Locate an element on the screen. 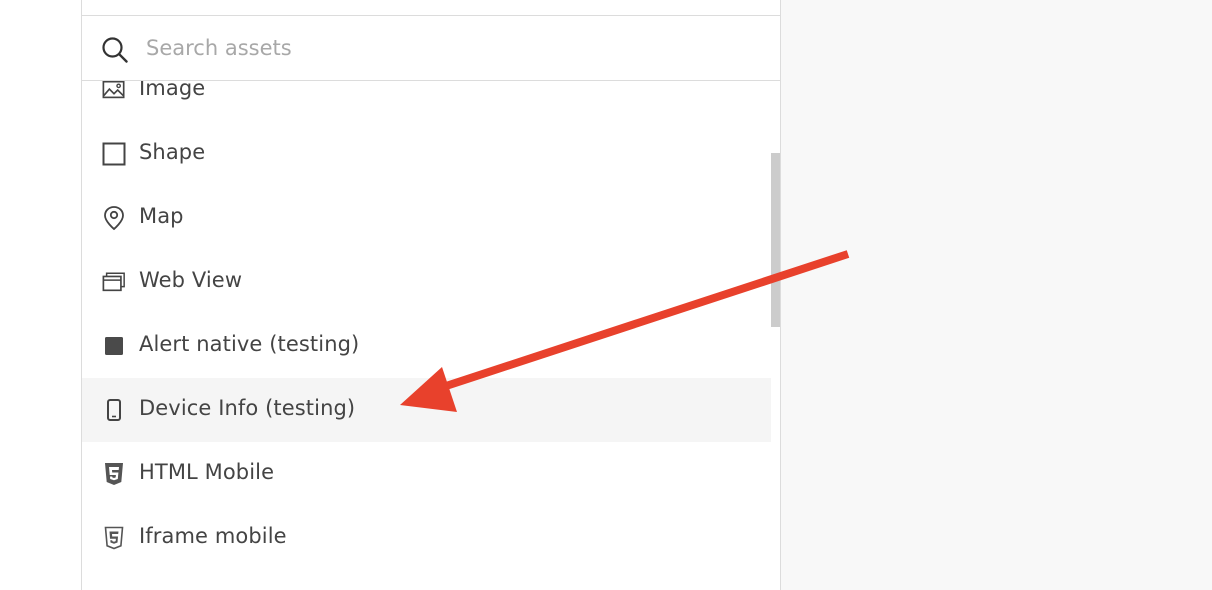  left-gutter is located at coordinates (40, 295).